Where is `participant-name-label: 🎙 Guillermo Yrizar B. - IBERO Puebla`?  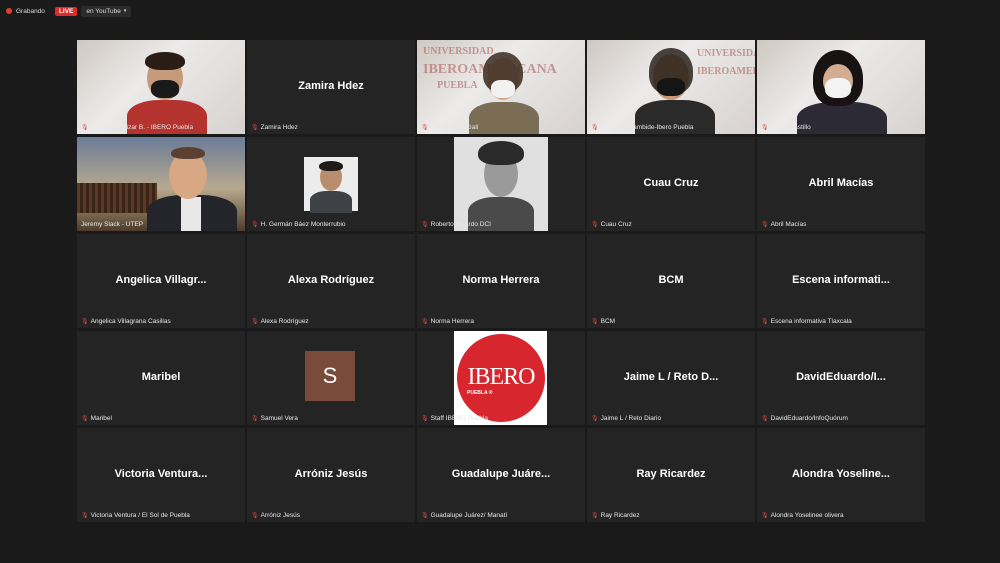 participant-name-label: 🎙 Guillermo Yrizar B. - IBERO Puebla is located at coordinates (137, 127).